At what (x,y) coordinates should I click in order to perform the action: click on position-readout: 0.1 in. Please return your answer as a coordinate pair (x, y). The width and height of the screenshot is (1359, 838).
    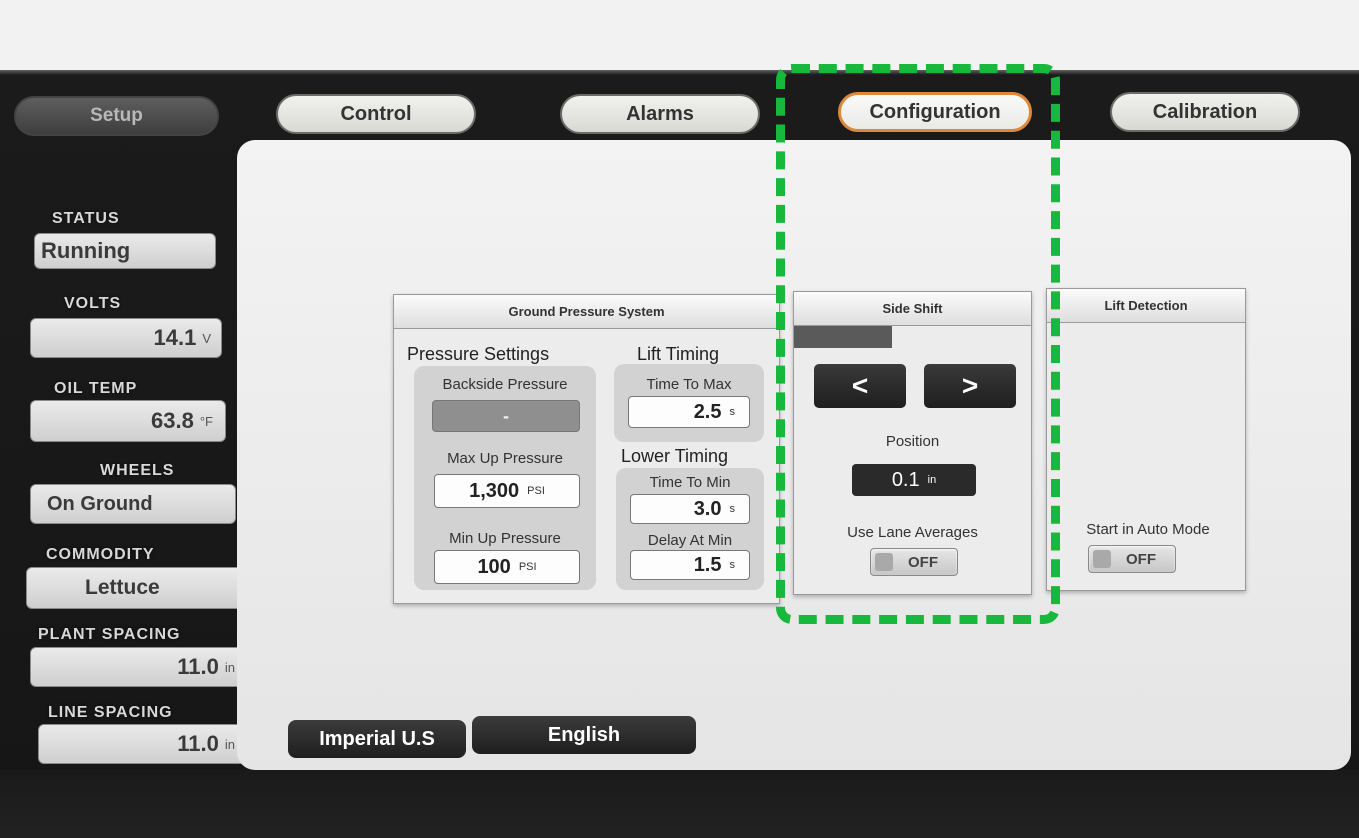
    Looking at the image, I should click on (914, 480).